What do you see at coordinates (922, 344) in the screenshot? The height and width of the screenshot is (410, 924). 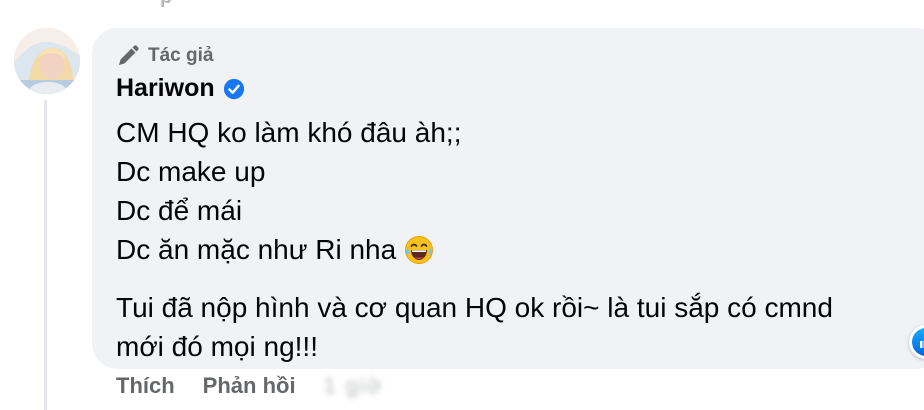 I see `like-icon` at bounding box center [922, 344].